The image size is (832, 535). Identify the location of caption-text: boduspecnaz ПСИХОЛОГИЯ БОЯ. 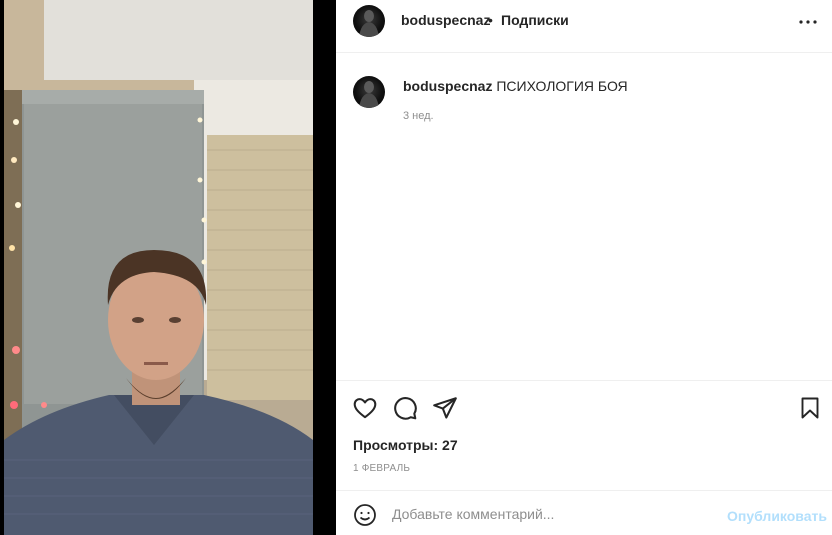
(515, 86).